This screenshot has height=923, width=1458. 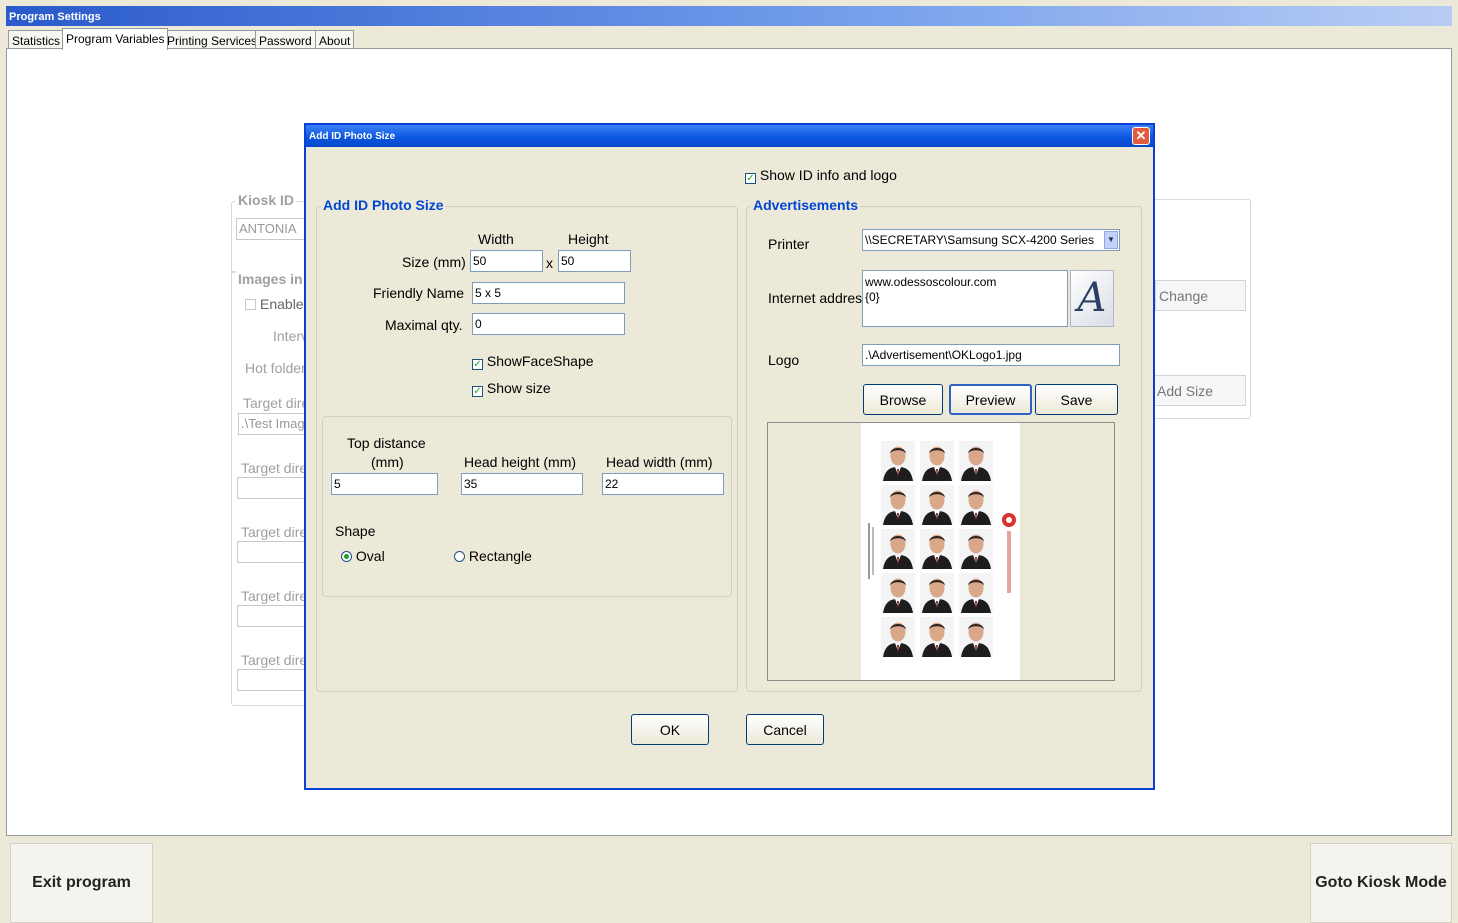 I want to click on enable-checkbox, so click(x=250, y=304).